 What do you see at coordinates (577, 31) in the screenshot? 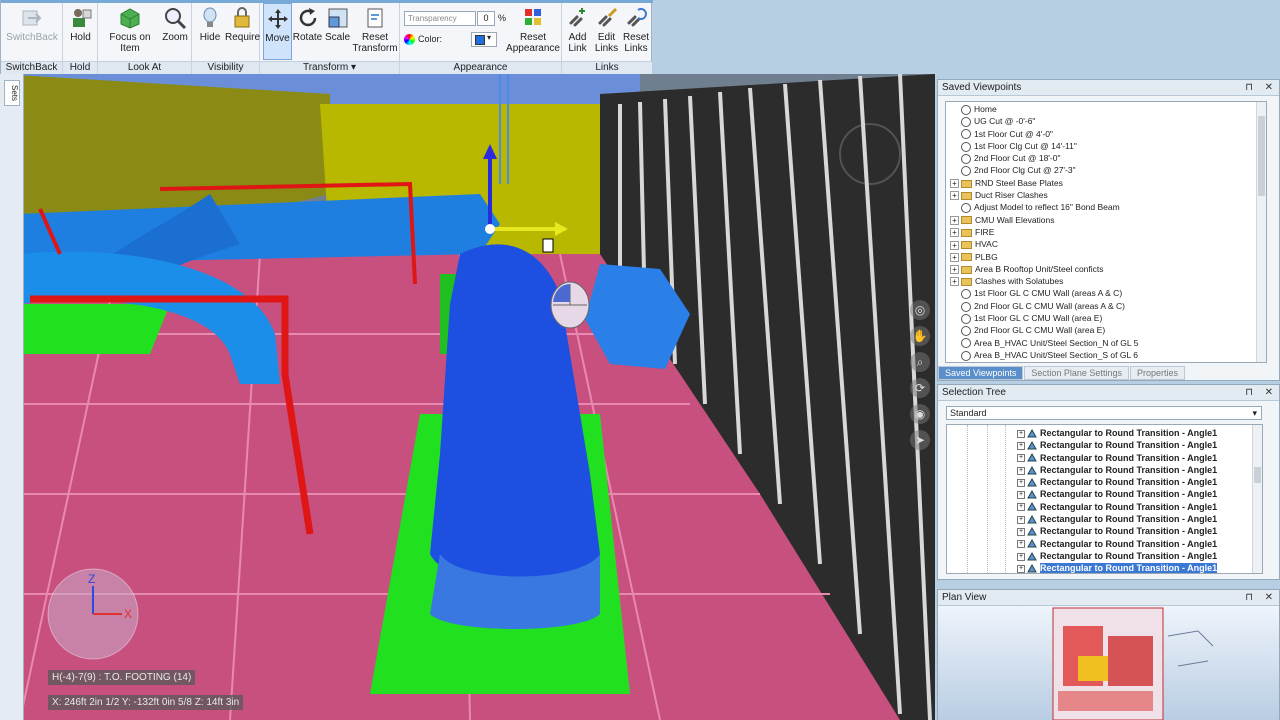
I see `add-link-button: Add Link` at bounding box center [577, 31].